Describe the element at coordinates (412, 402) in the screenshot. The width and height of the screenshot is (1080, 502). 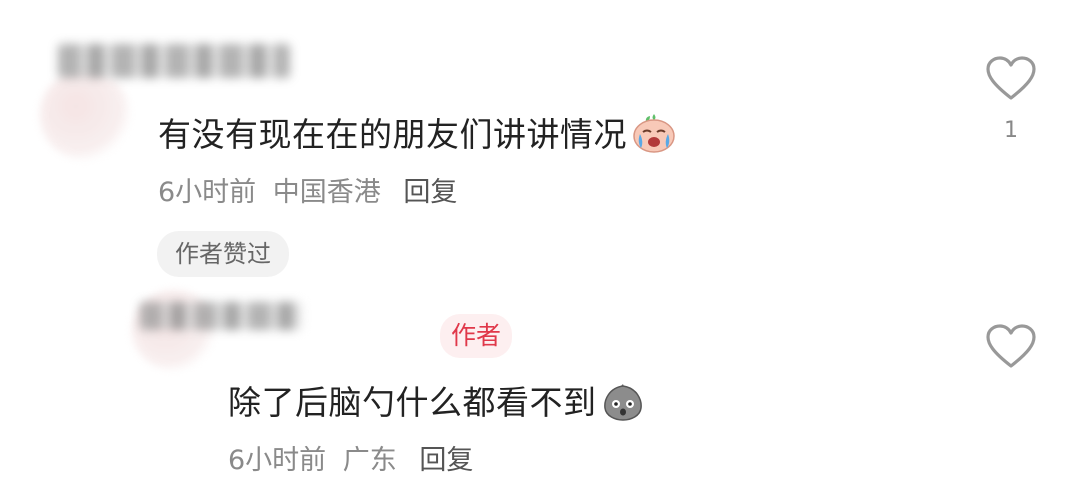
I see `comment-text-content: 除了后脑勺什么都看不到` at that location.